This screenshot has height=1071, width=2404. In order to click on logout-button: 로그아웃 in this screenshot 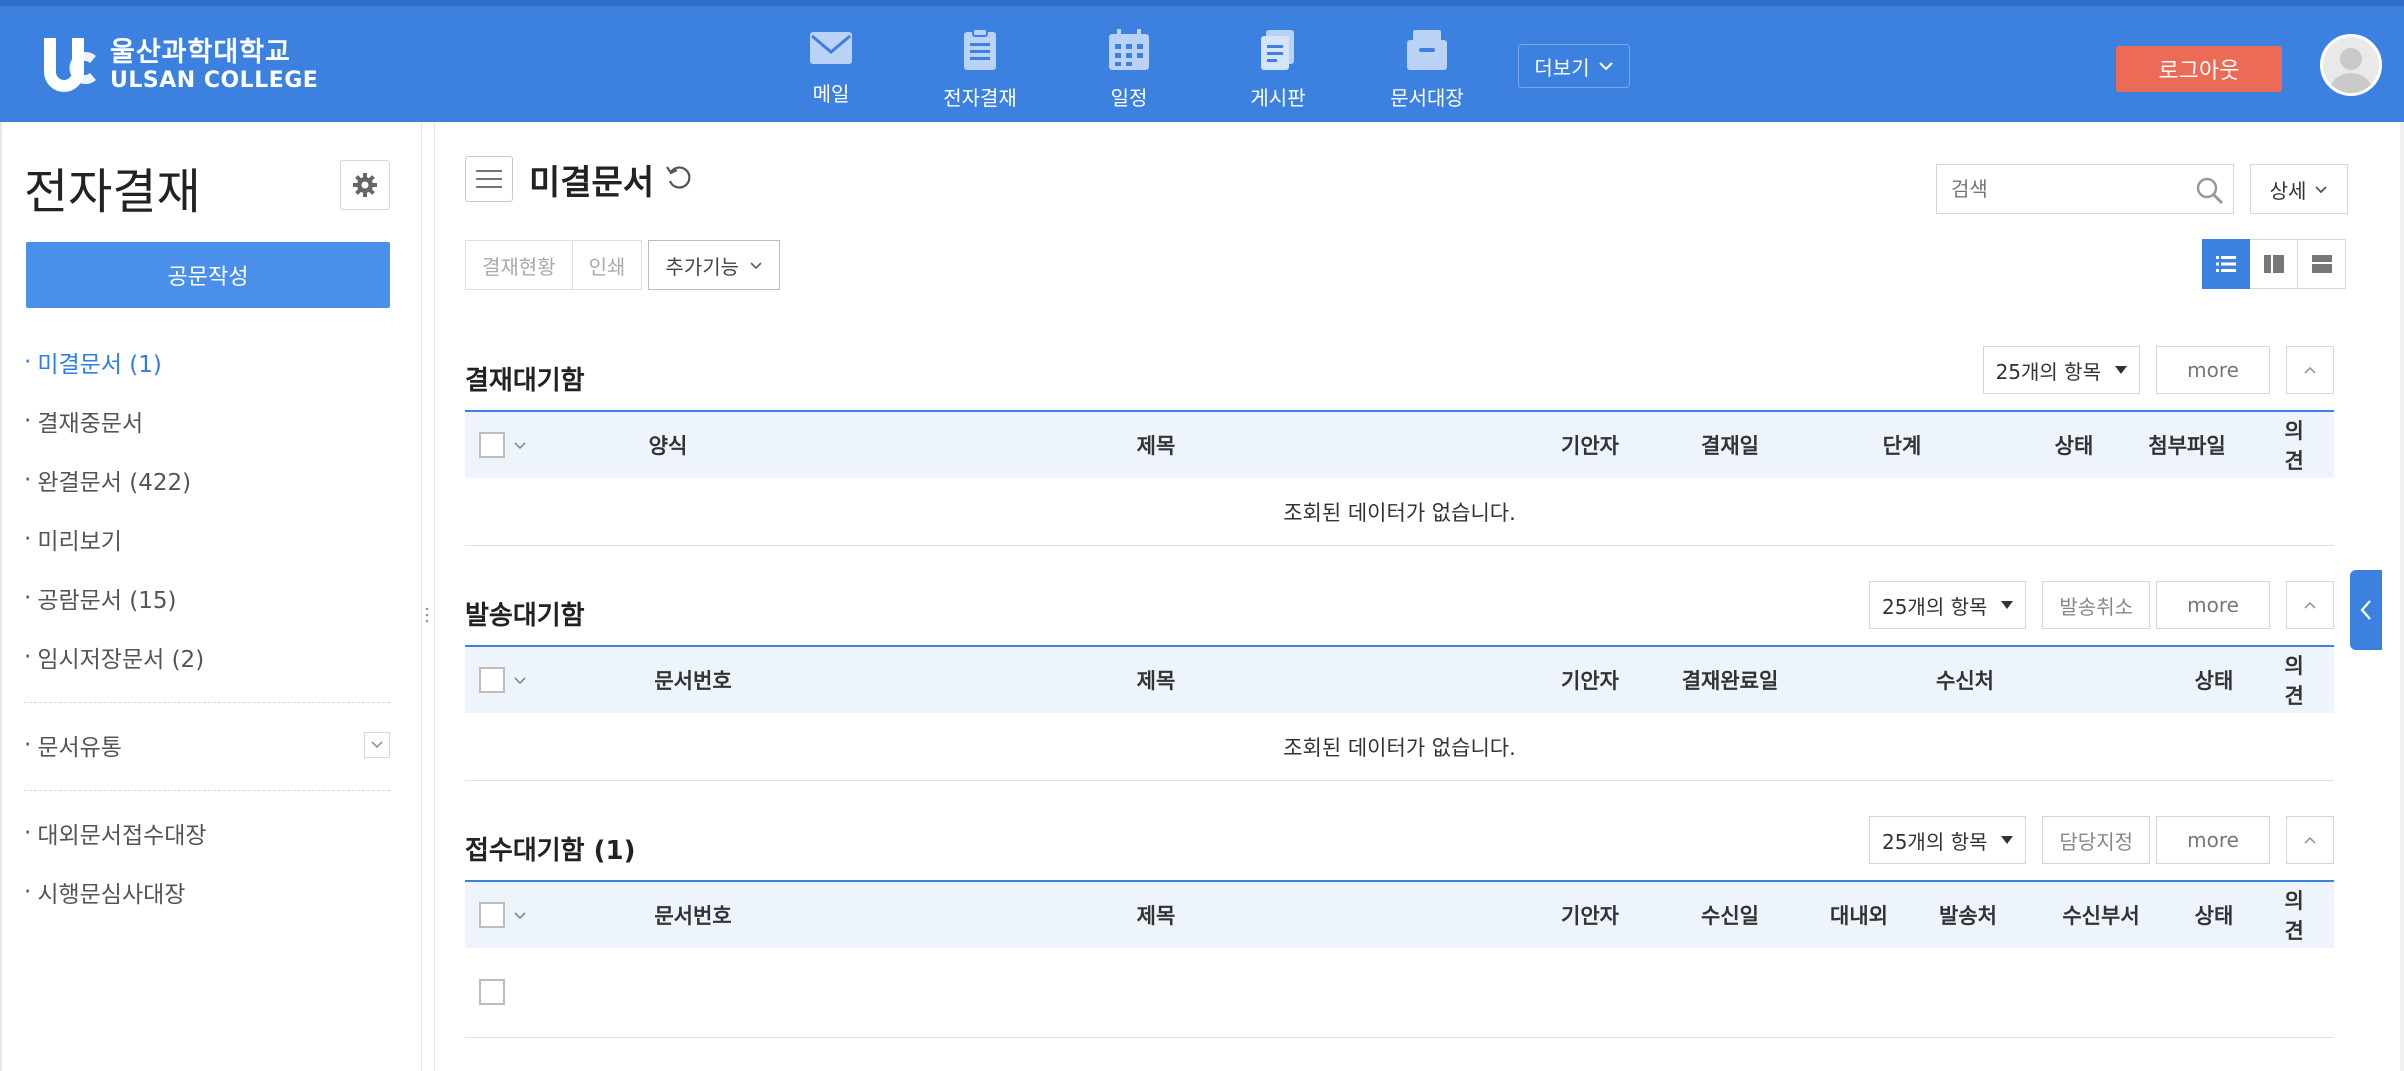, I will do `click(2199, 69)`.